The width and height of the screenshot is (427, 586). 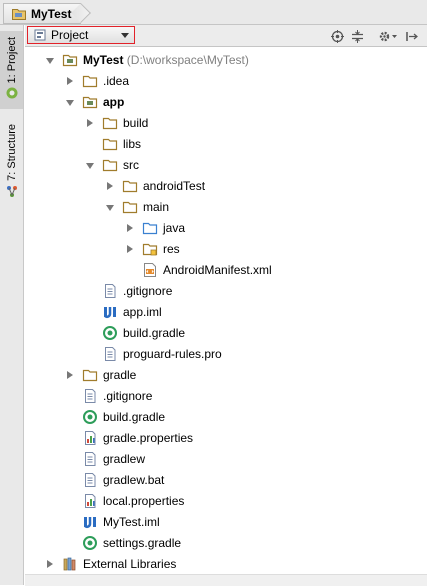 I want to click on tree-item-folder: build, so click(x=225, y=123).